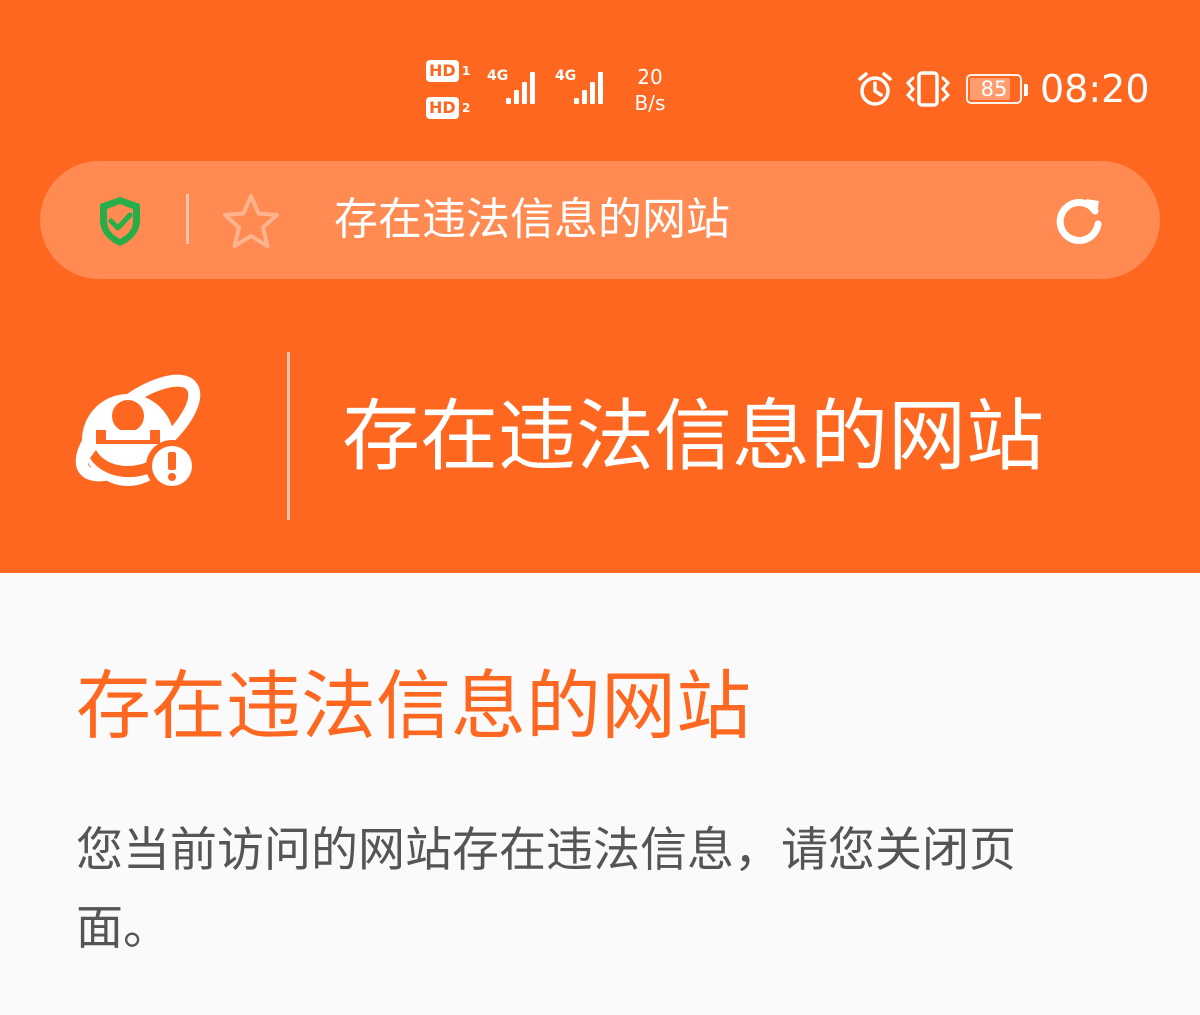 The width and height of the screenshot is (1200, 1015). Describe the element at coordinates (994, 89) in the screenshot. I see `battery-level: 85` at that location.